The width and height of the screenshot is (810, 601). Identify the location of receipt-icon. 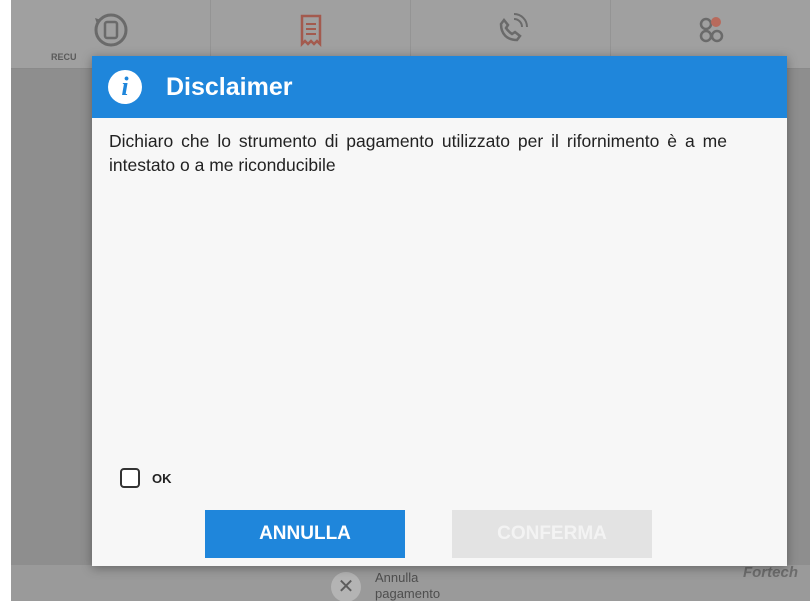
(310, 31).